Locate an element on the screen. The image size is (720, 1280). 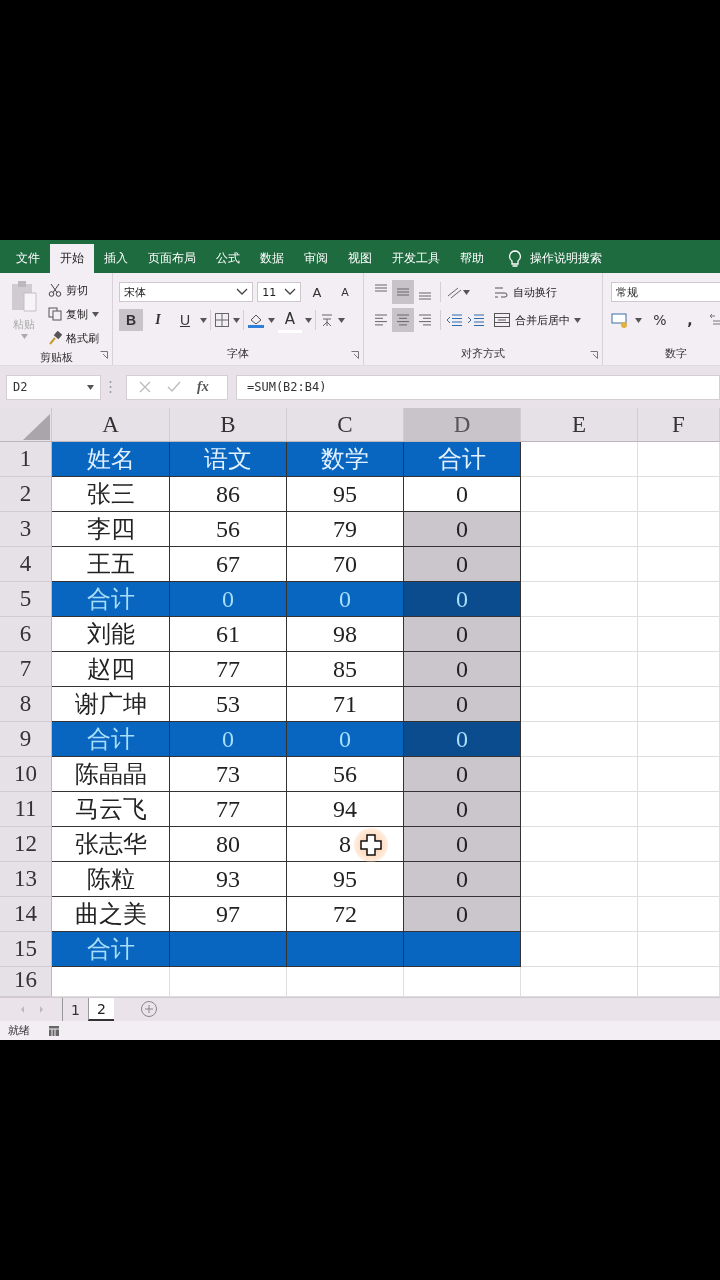
italic-button: I is located at coordinates (158, 320).